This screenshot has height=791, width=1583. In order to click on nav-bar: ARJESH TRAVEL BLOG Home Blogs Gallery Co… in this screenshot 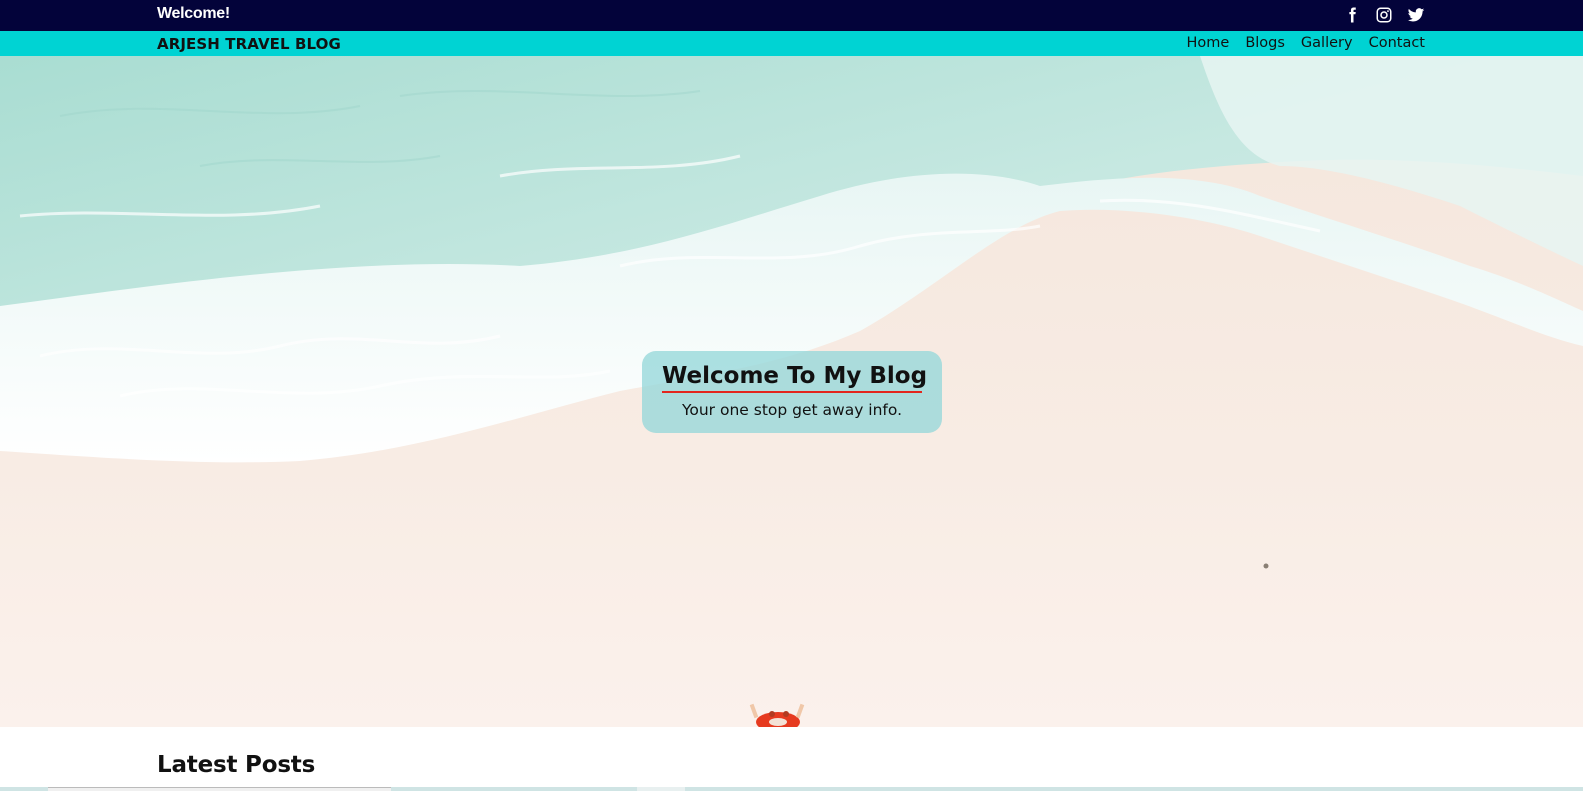, I will do `click(791, 43)`.